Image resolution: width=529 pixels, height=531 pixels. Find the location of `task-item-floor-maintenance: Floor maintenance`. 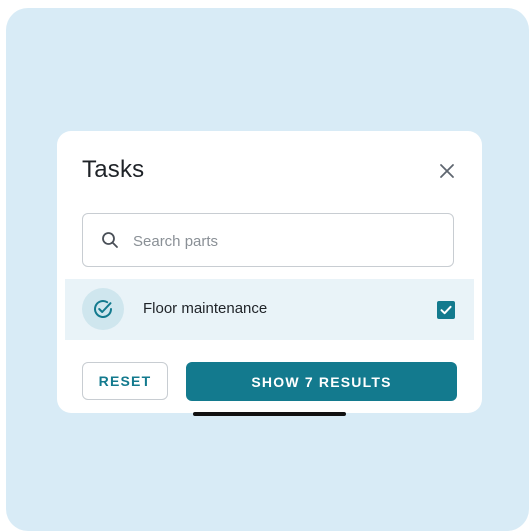

task-item-floor-maintenance: Floor maintenance is located at coordinates (269, 309).